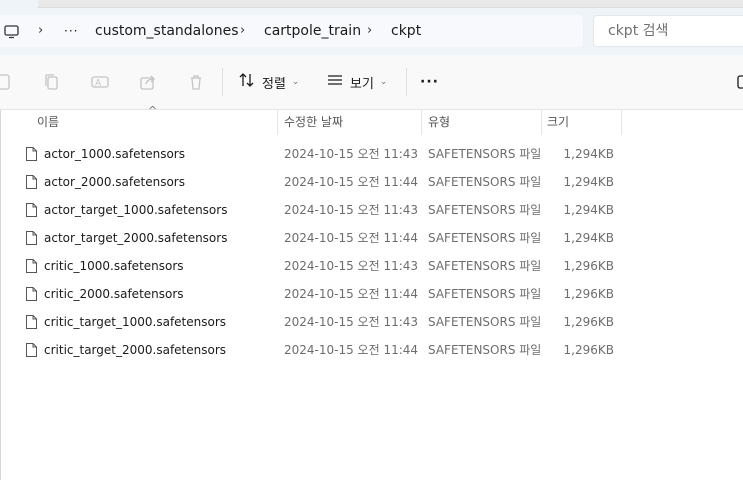 The height and width of the screenshot is (480, 743). What do you see at coordinates (558, 122) in the screenshot?
I see `column-header-size: 크기` at bounding box center [558, 122].